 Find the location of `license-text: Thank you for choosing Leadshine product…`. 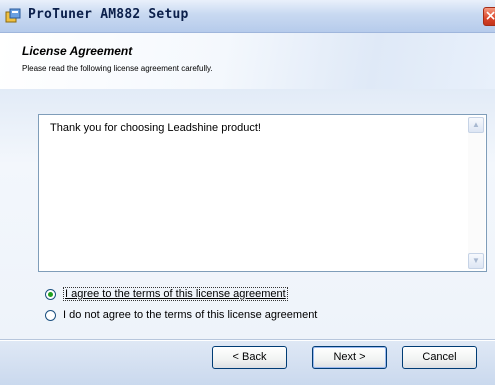

license-text: Thank you for choosing Leadshine product… is located at coordinates (155, 128).